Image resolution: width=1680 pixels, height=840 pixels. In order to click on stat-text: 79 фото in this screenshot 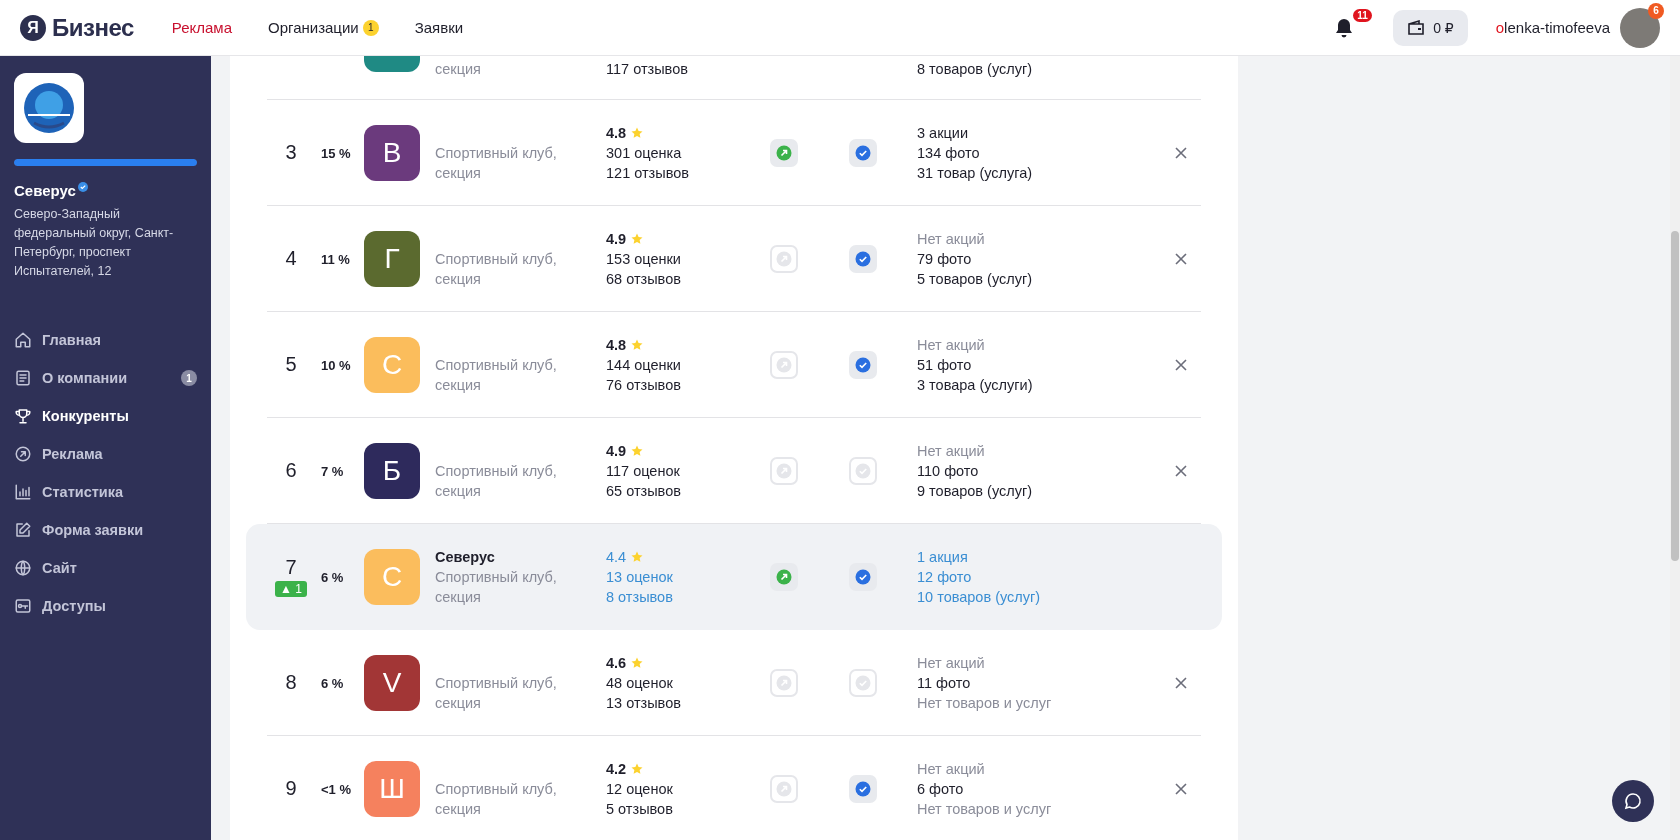, I will do `click(945, 259)`.